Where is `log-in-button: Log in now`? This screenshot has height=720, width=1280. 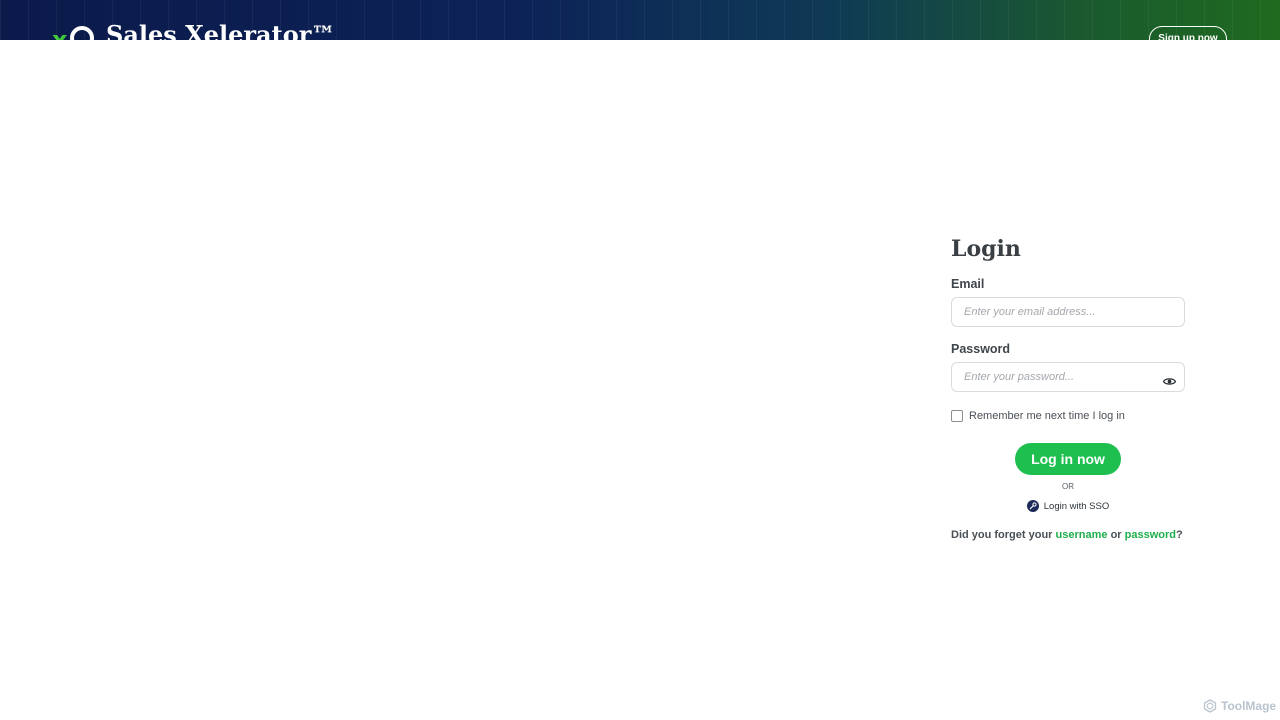 log-in-button: Log in now is located at coordinates (1068, 459).